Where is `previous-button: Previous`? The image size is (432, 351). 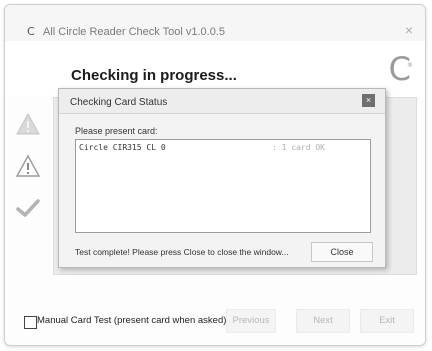 previous-button: Previous is located at coordinates (251, 321).